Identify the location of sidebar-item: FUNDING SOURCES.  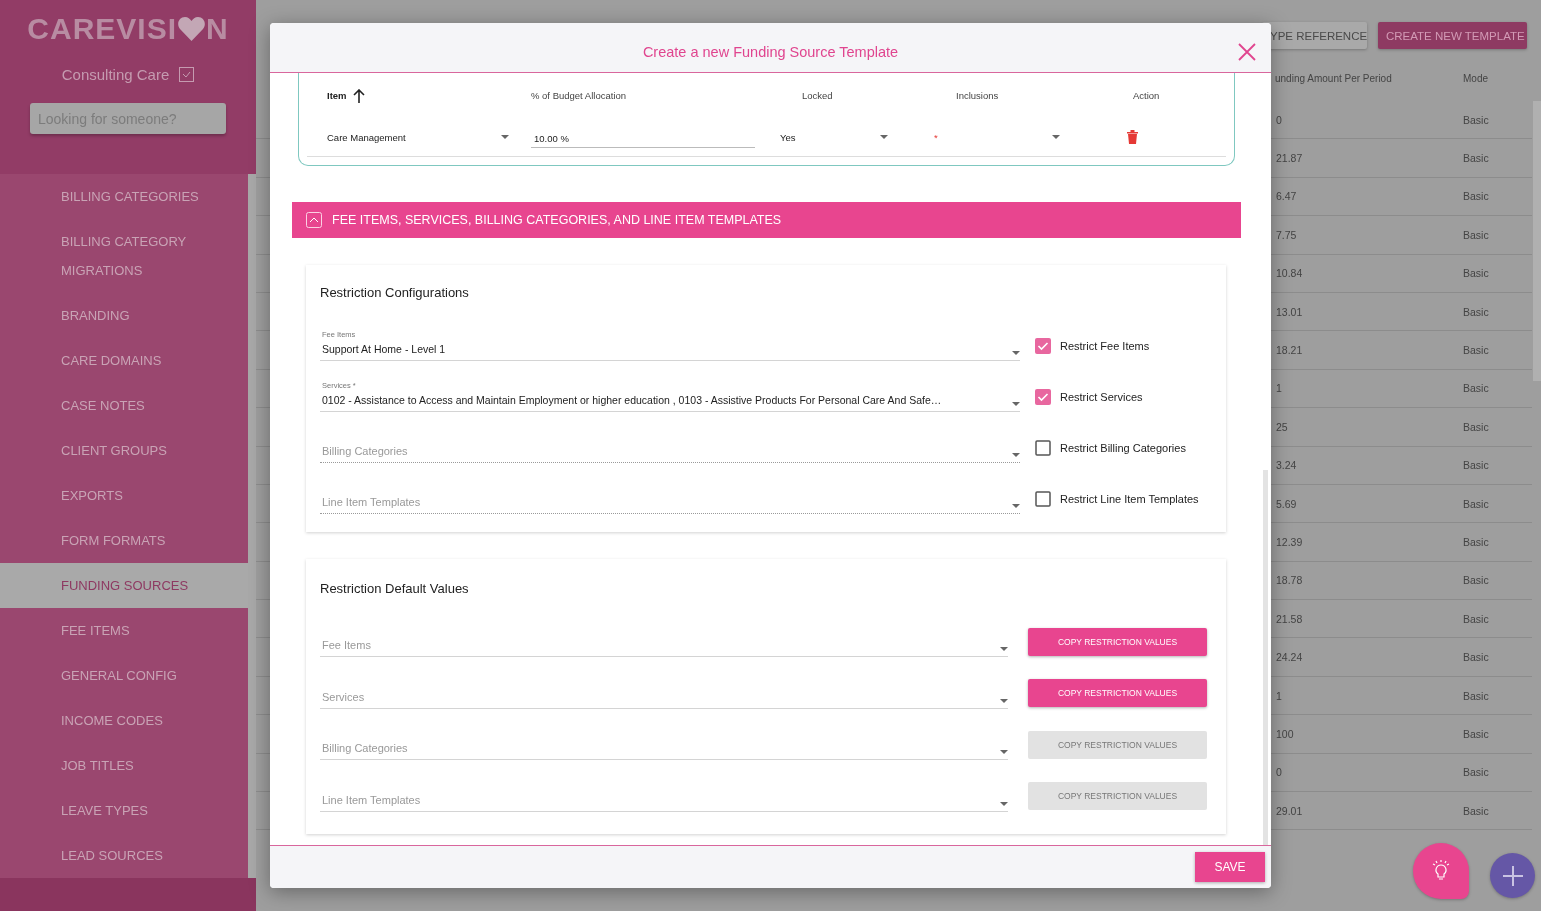
(124, 586).